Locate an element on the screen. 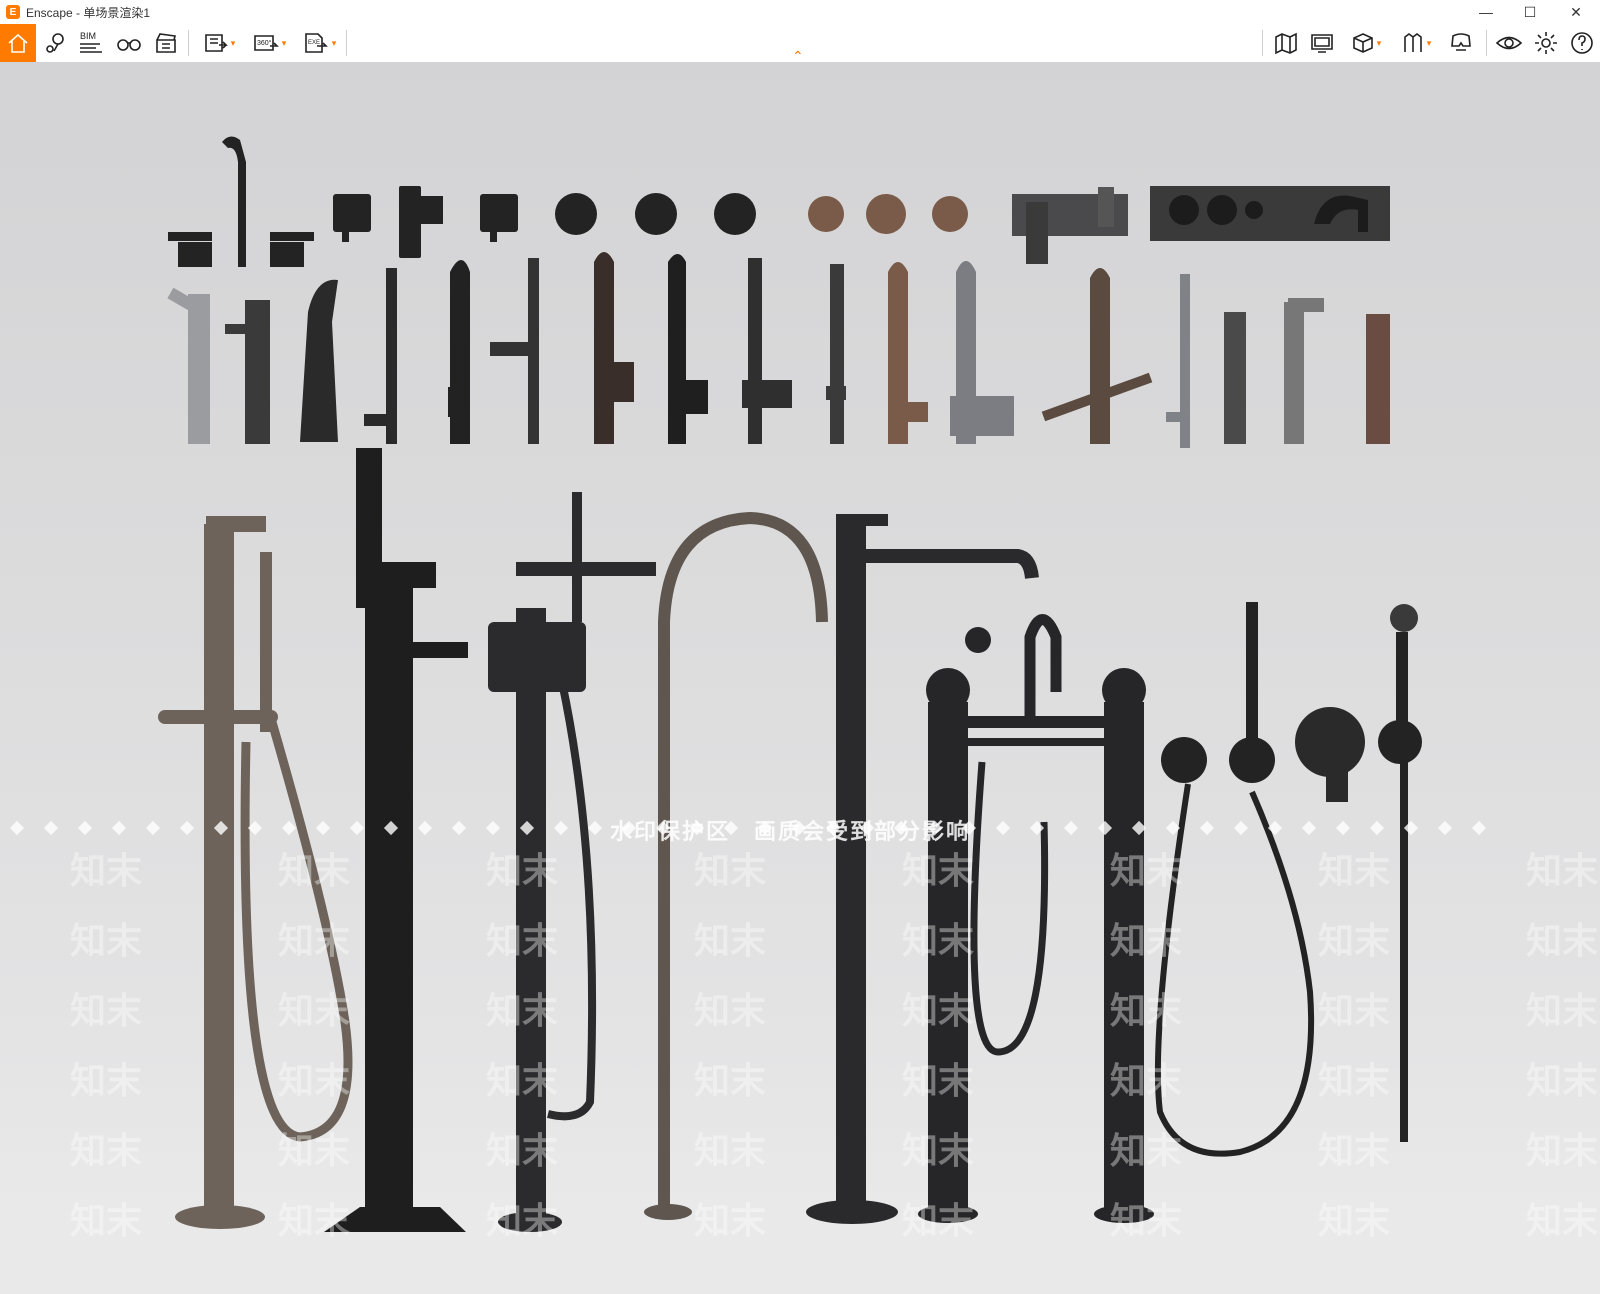 The image size is (1600, 1294). title-bar: E Enscape - 单场景渲染1 — ☐ ✕ is located at coordinates (800, 12).